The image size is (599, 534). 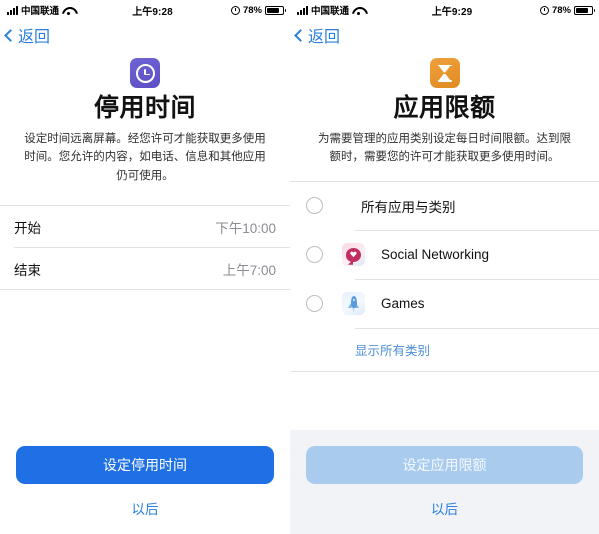 I want to click on clock-glyph-icon, so click(x=145, y=73).